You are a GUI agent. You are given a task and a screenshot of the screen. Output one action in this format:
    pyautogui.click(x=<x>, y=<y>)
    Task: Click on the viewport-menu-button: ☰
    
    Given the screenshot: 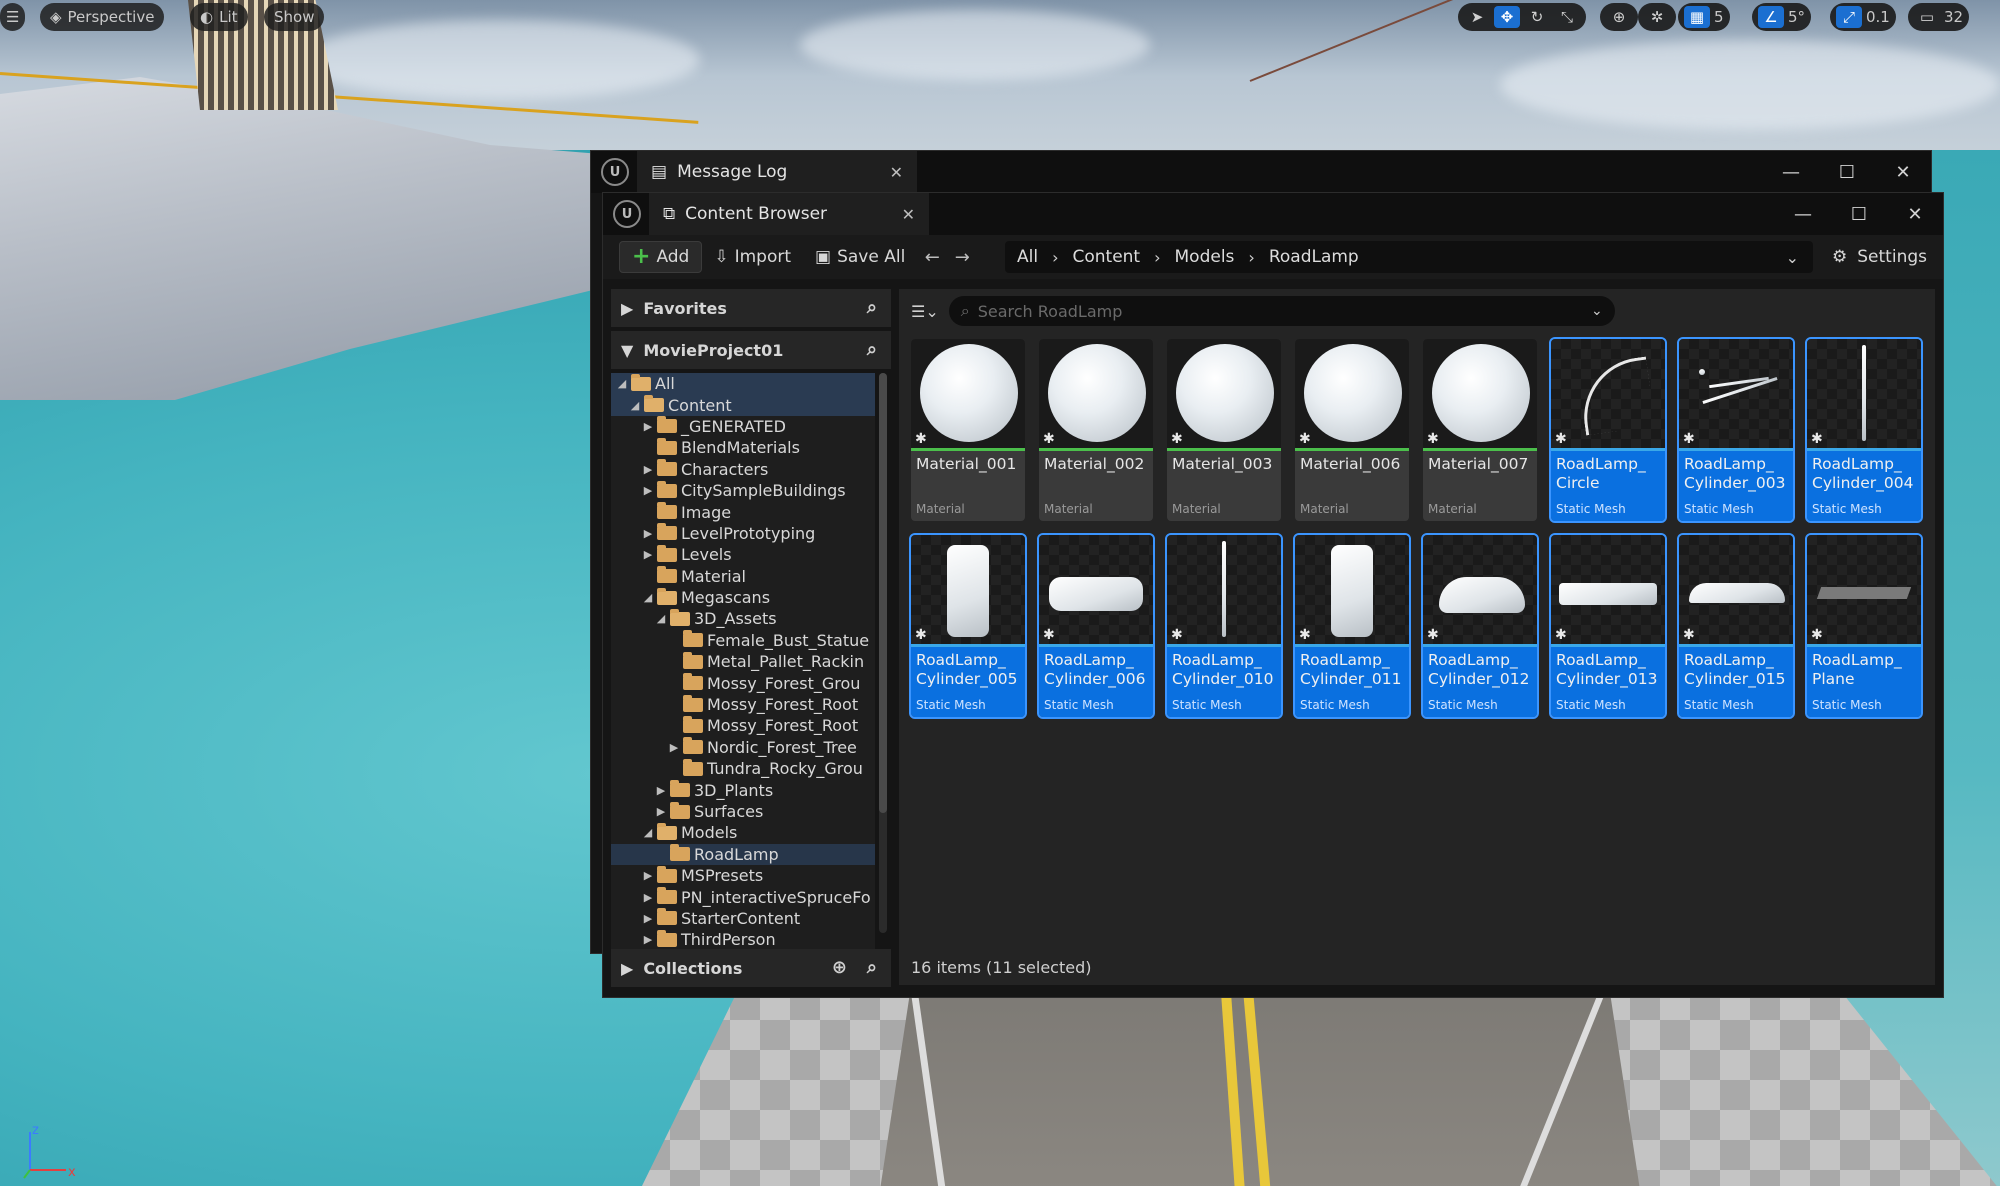 What is the action you would take?
    pyautogui.click(x=13, y=17)
    